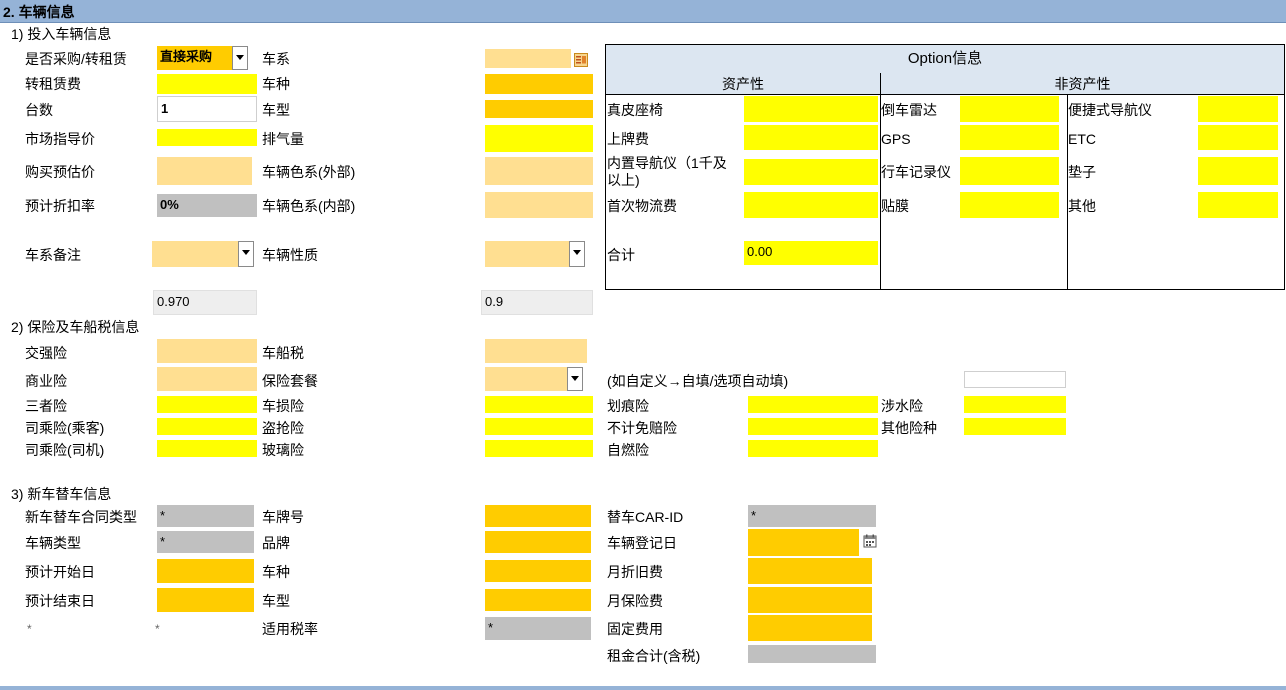  I want to click on vessel-tax-input, so click(536, 351).